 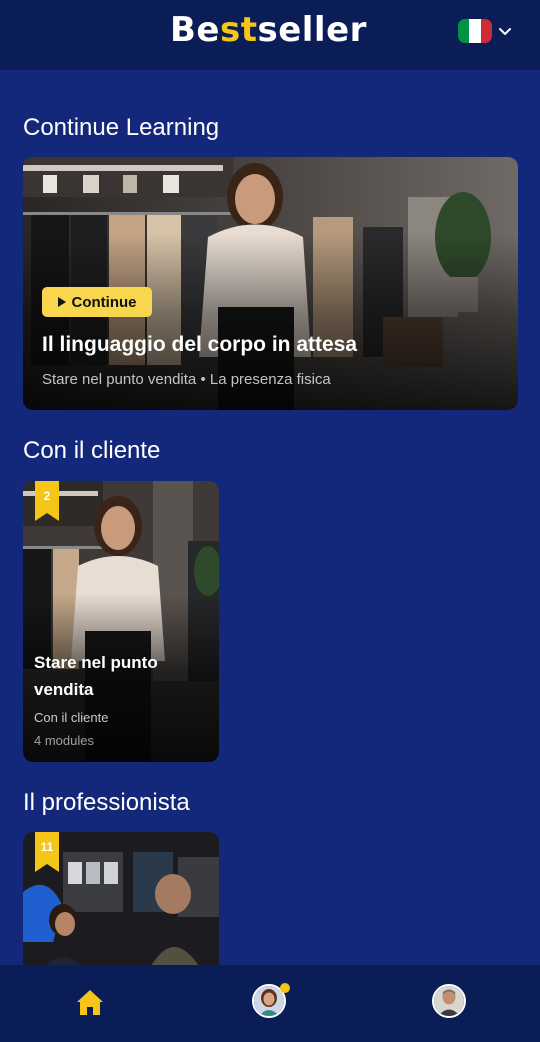 What do you see at coordinates (312, 30) in the screenshot?
I see `logo-text-part2: seller` at bounding box center [312, 30].